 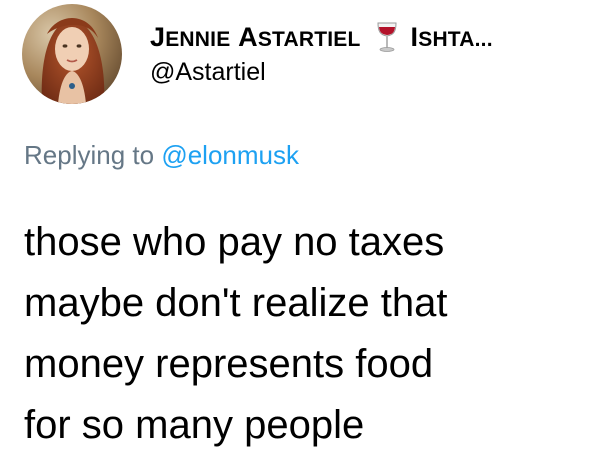 I want to click on tweet-text-line: for so many people, so click(x=194, y=425).